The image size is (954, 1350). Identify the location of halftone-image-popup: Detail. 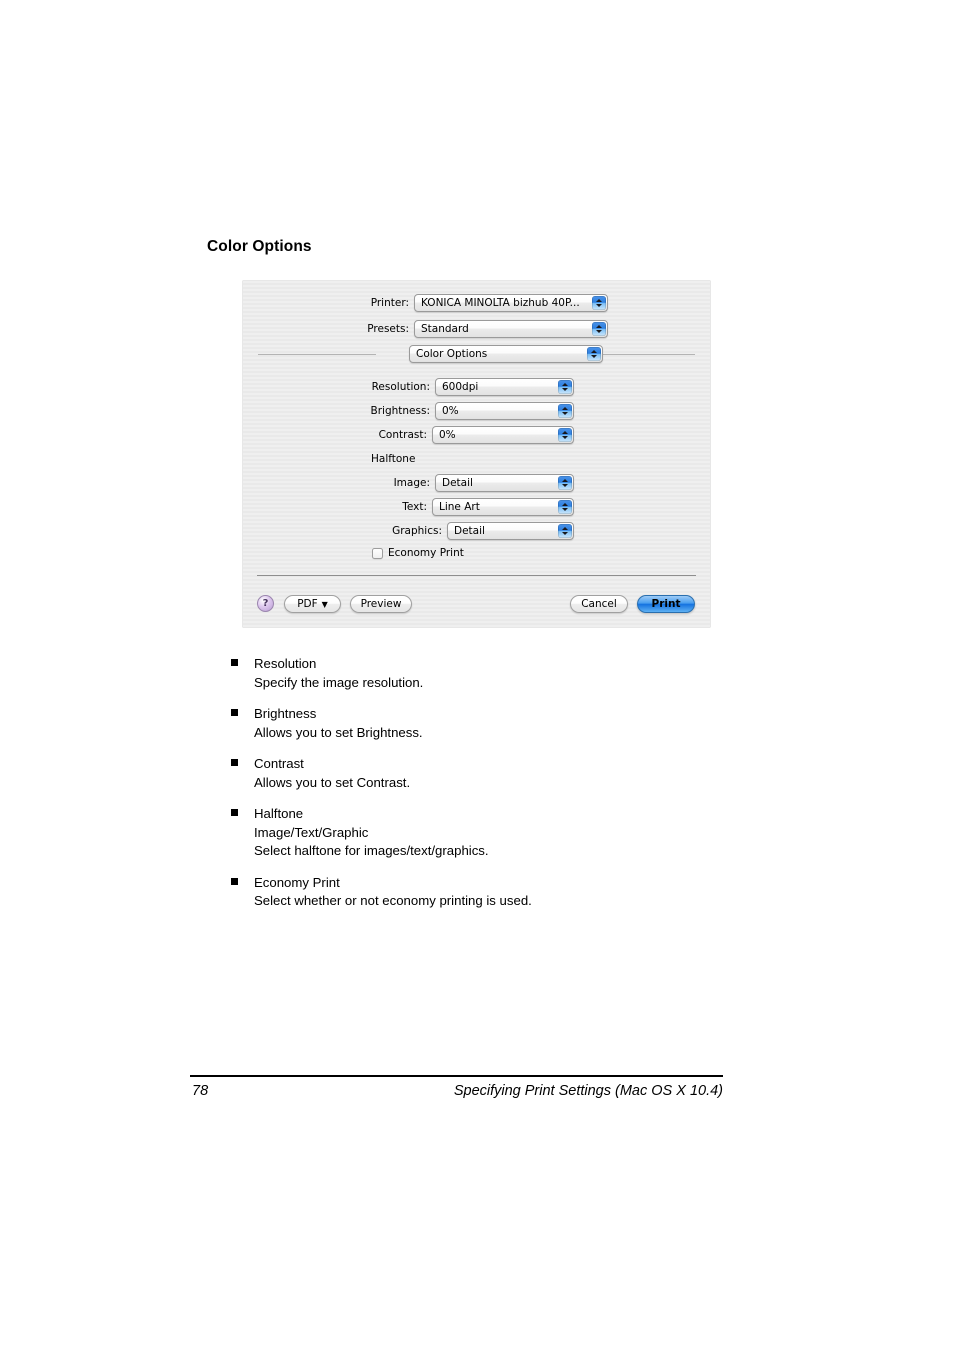
(504, 483).